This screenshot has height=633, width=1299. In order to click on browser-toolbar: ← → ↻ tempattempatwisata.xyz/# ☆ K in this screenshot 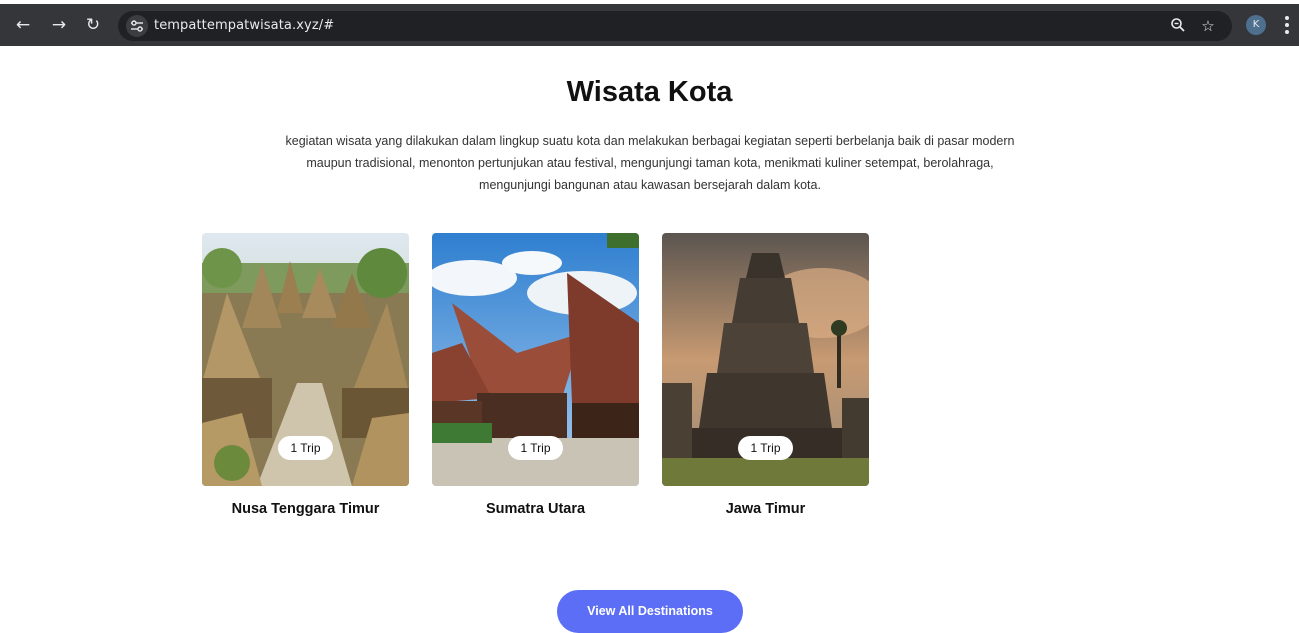, I will do `click(649, 25)`.